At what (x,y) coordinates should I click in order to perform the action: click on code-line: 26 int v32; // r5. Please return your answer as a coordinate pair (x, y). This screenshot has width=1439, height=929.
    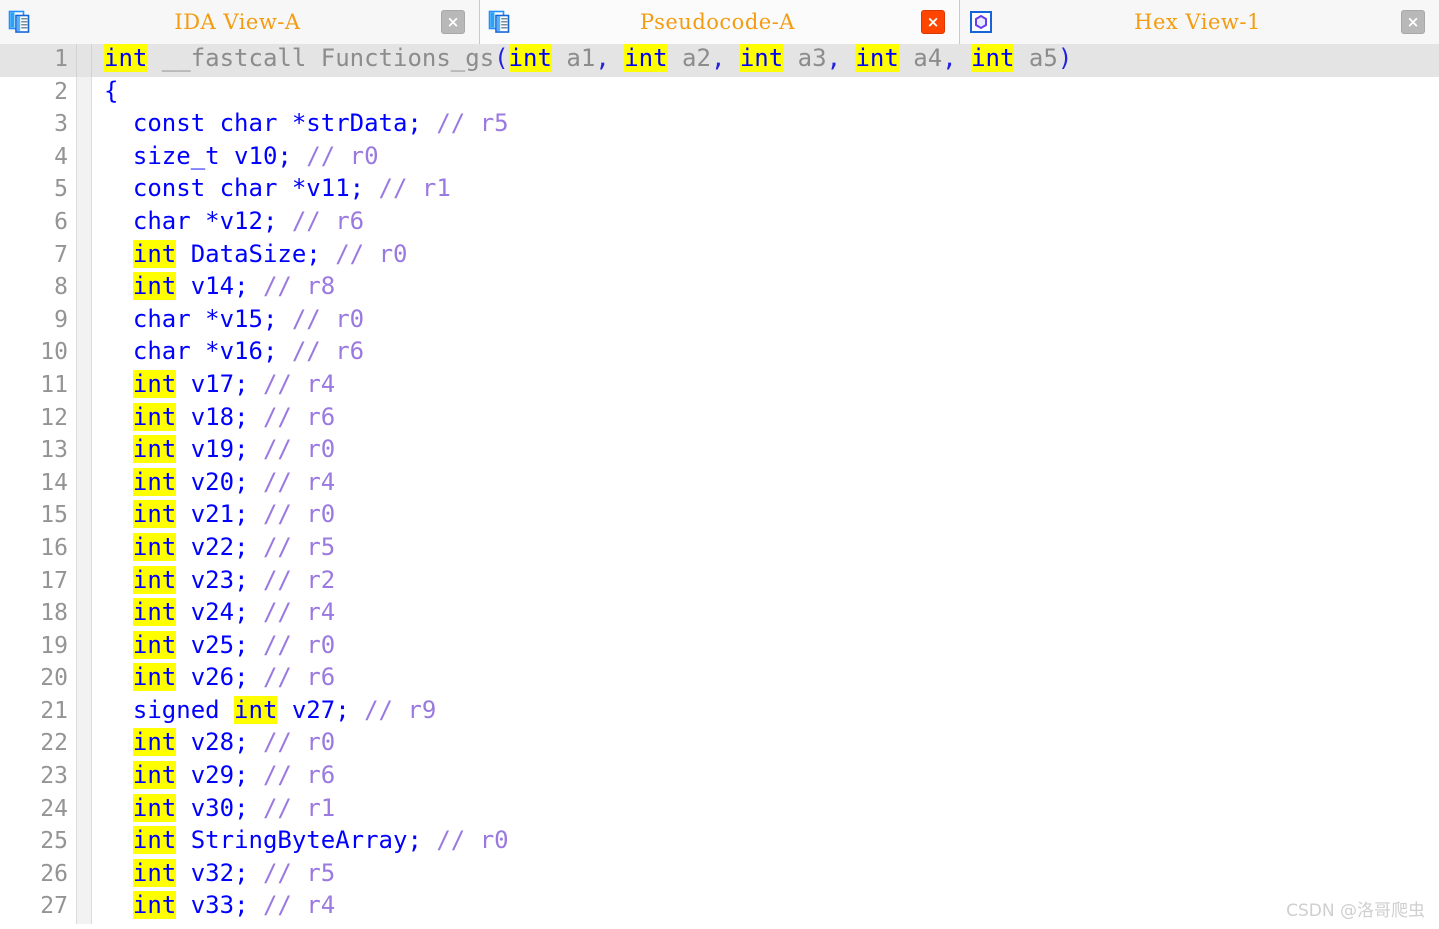
    Looking at the image, I should click on (719, 875).